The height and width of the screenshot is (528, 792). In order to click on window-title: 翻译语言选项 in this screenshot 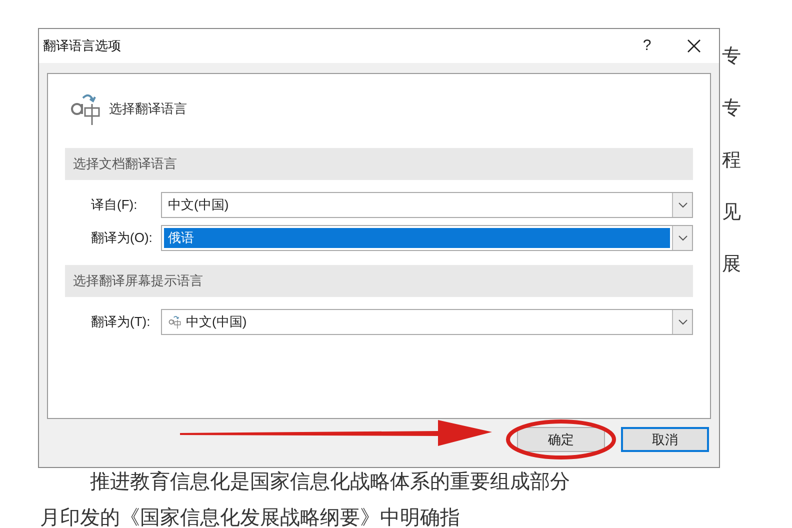, I will do `click(82, 46)`.